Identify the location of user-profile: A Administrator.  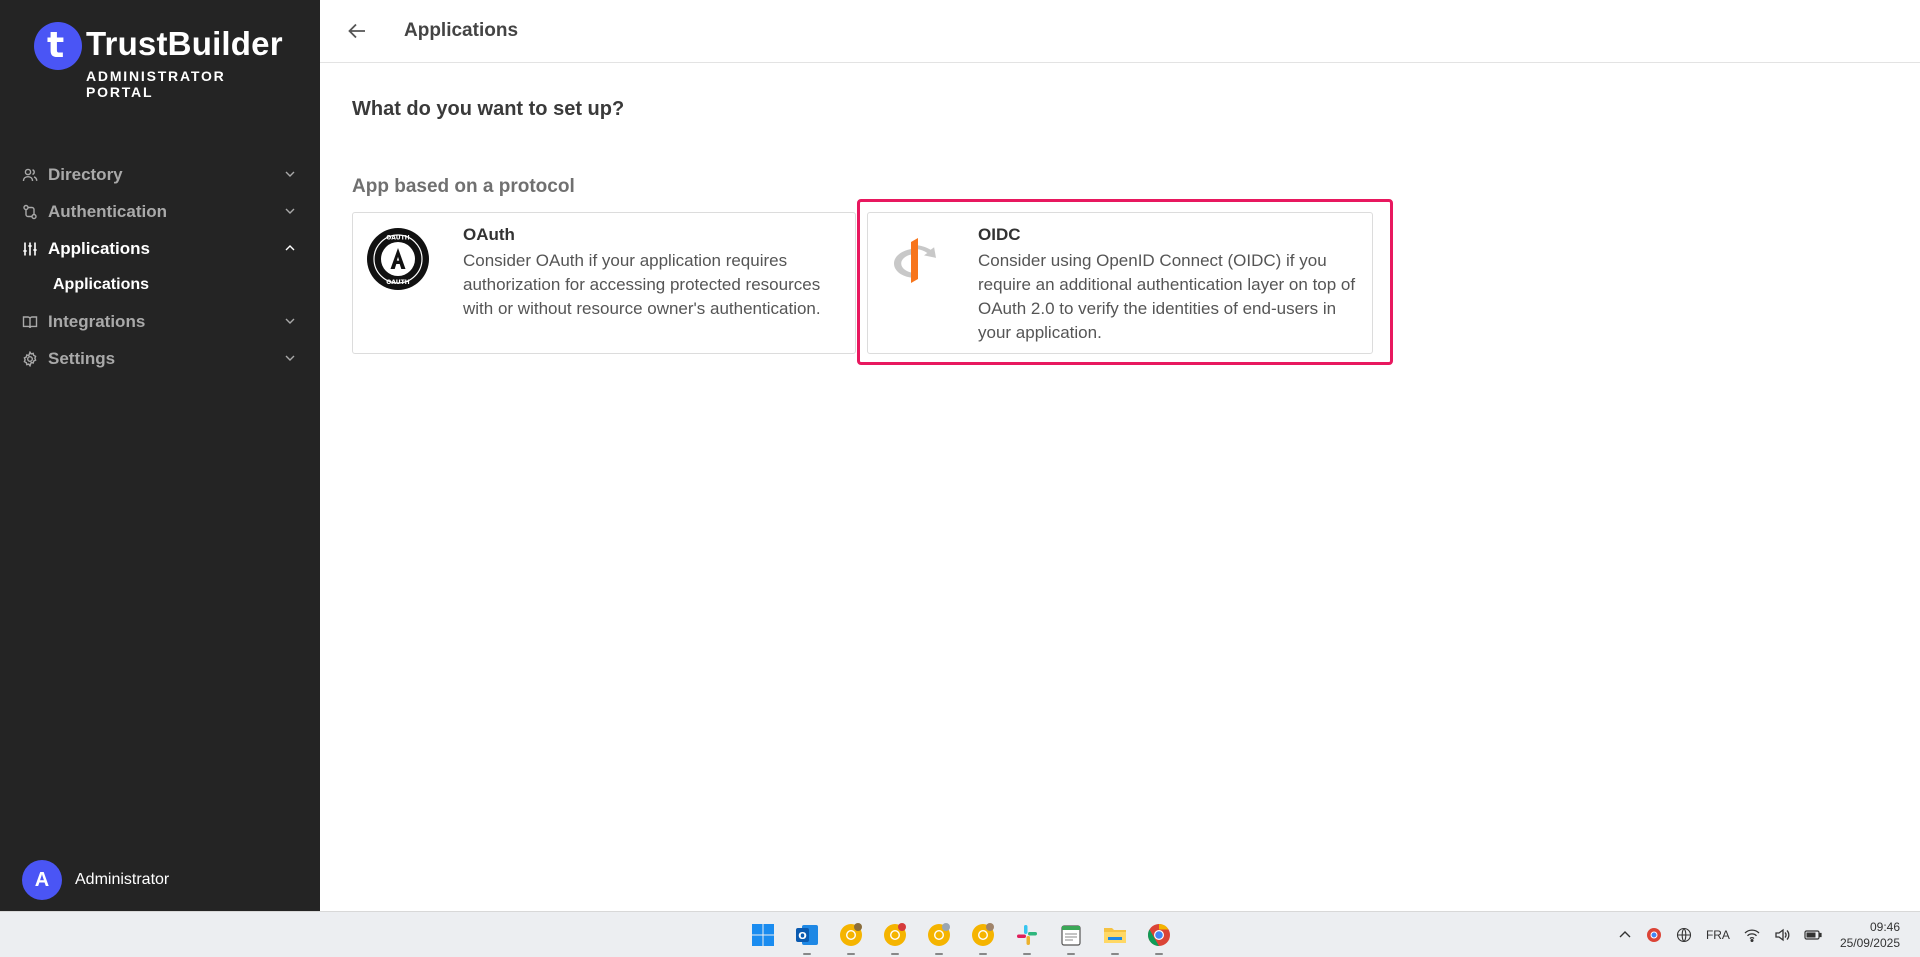
(95, 880).